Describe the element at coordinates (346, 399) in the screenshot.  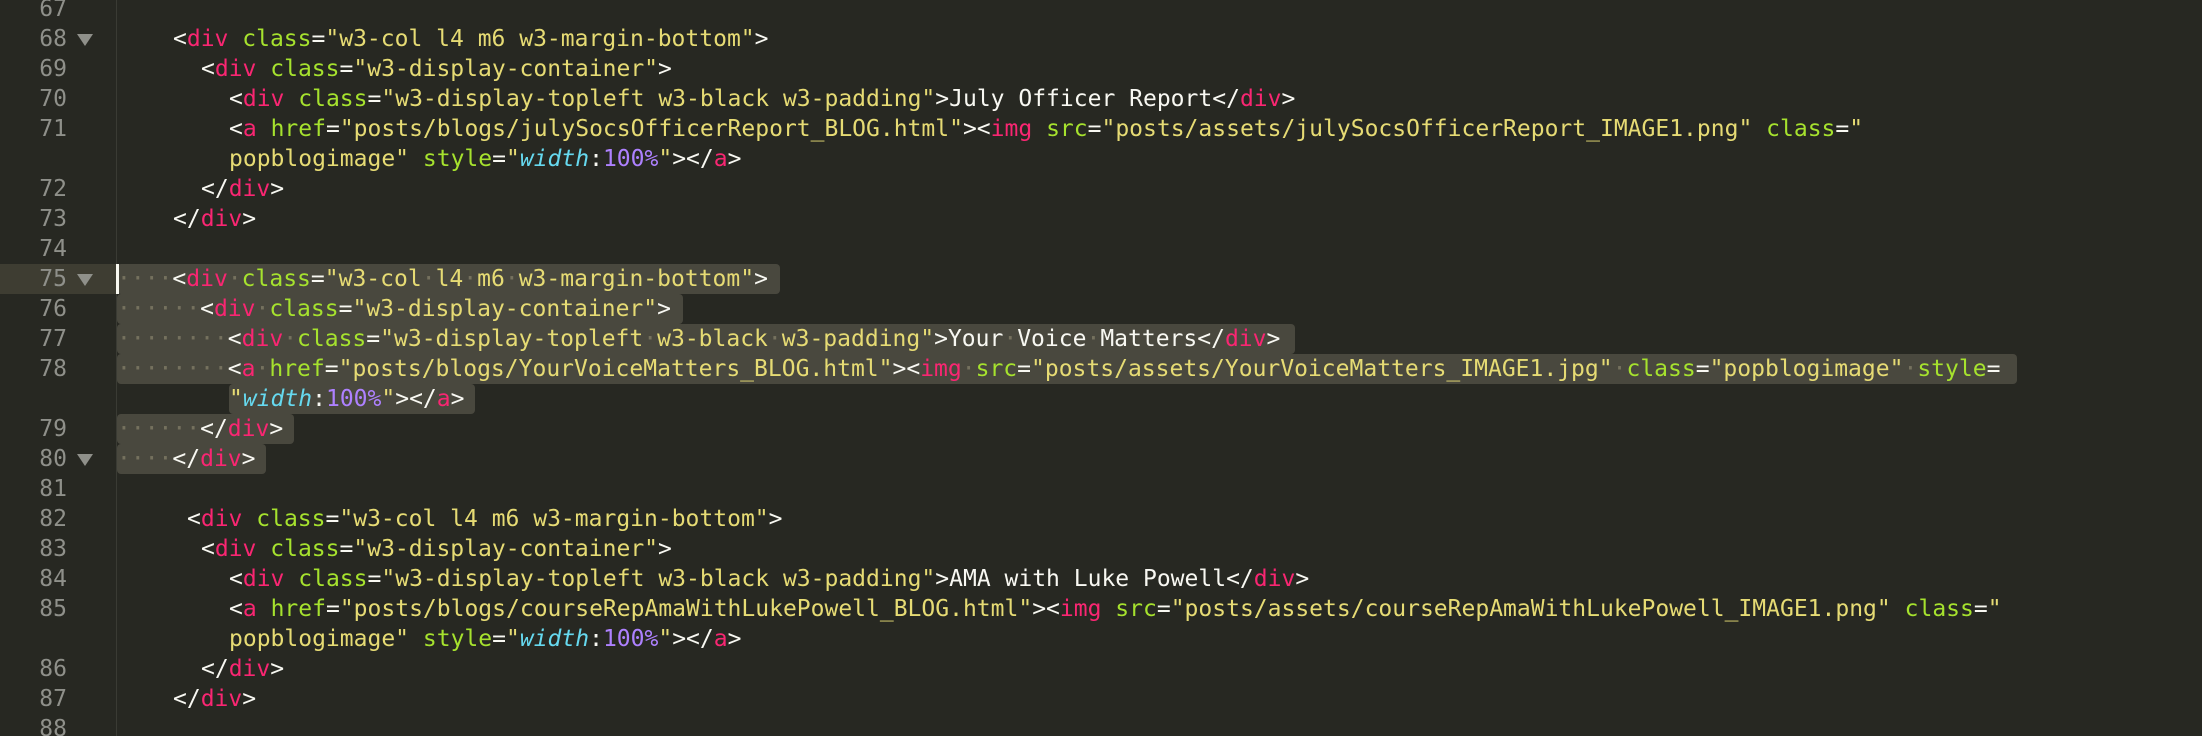
I see `code-line: "width:100%"></a>` at that location.